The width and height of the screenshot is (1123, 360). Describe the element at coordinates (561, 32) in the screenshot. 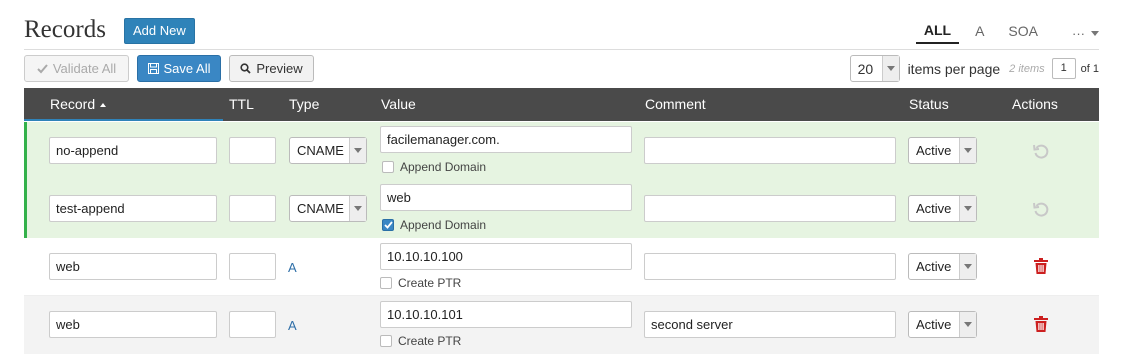

I see `page-header: Records Add New ALL A SOA ···` at that location.